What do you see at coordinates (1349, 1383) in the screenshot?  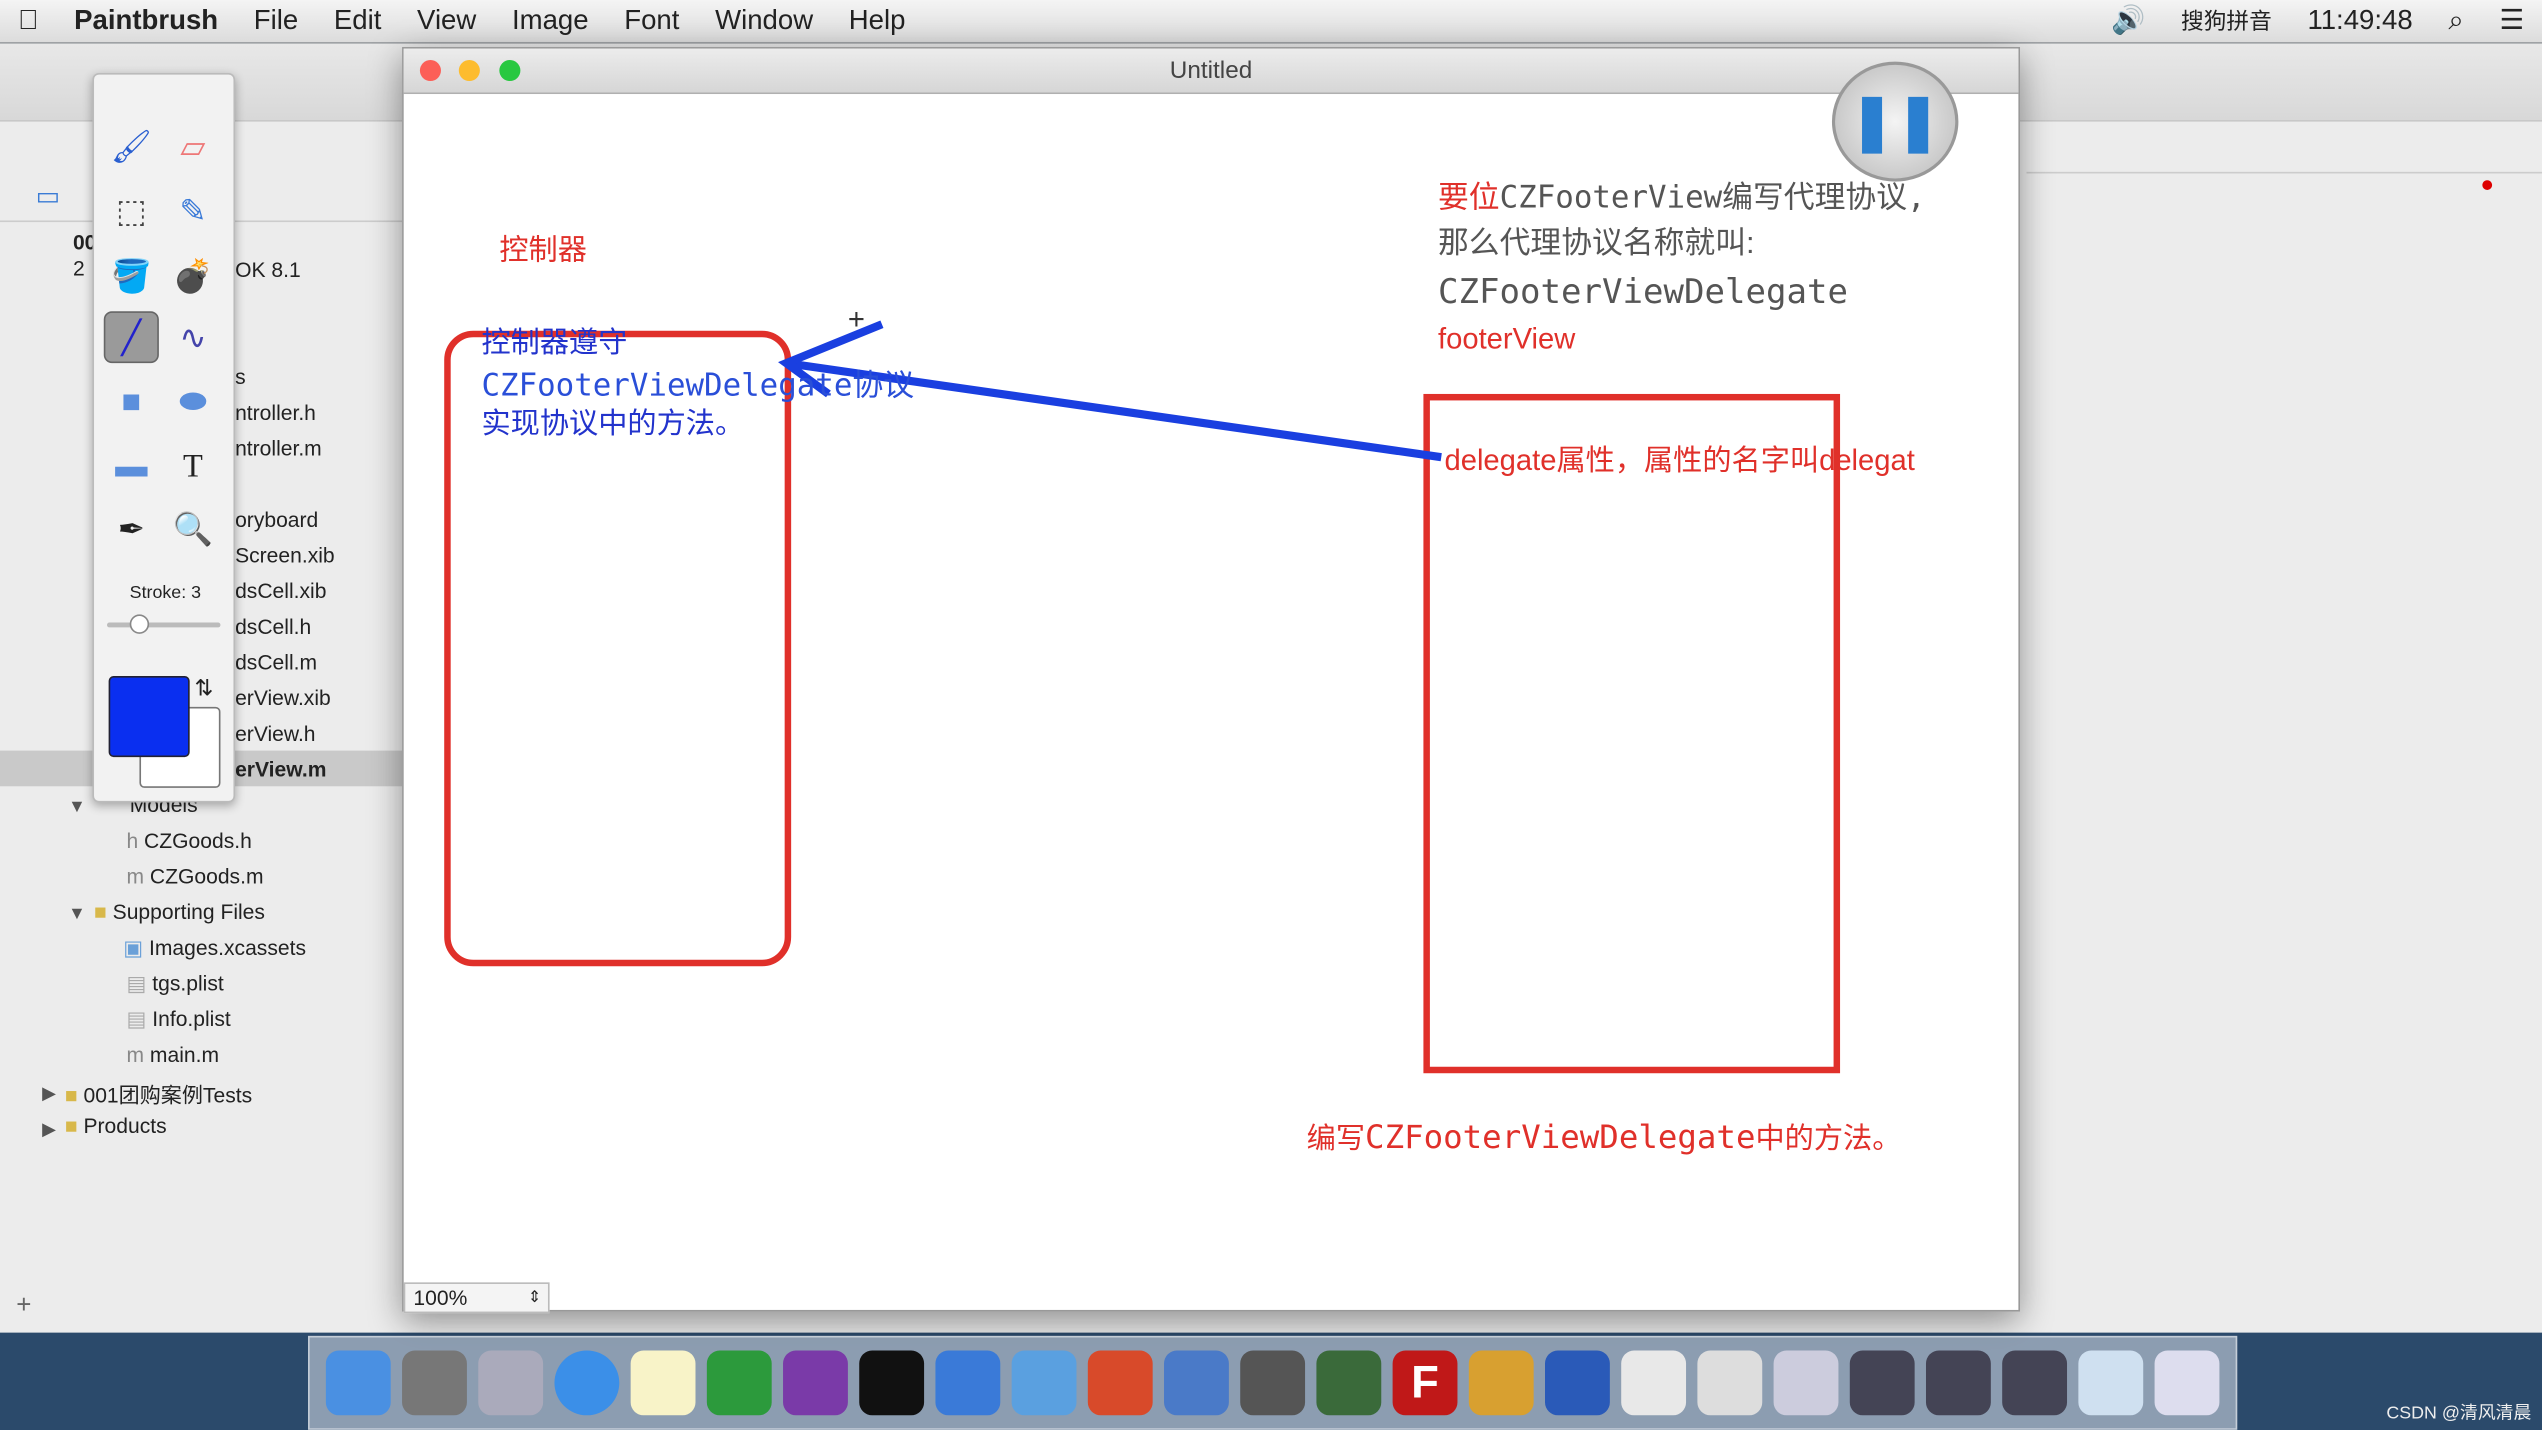 I see `xhunt-icon` at bounding box center [1349, 1383].